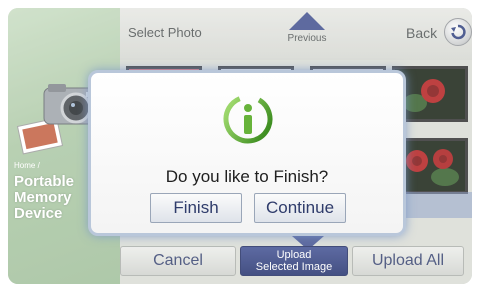  I want to click on finish-button: Finish, so click(196, 208).